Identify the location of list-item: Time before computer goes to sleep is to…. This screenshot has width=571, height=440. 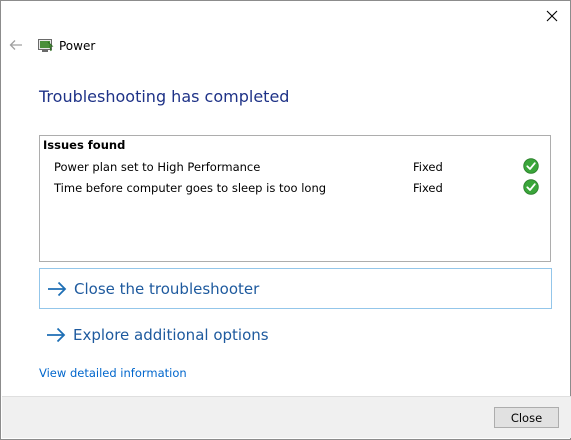
(295, 188).